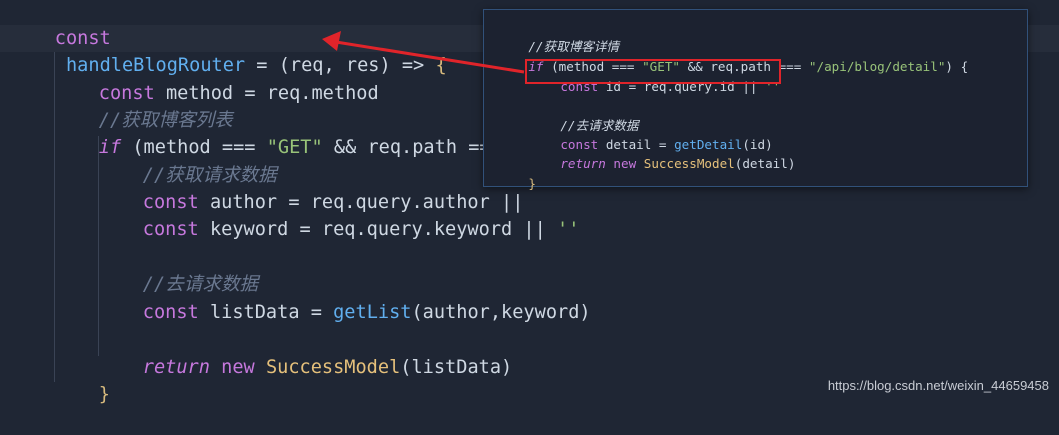 Image resolution: width=1059 pixels, height=435 pixels. What do you see at coordinates (377, 229) in the screenshot?
I see `code-text: keyword = req.query.keyword ||` at bounding box center [377, 229].